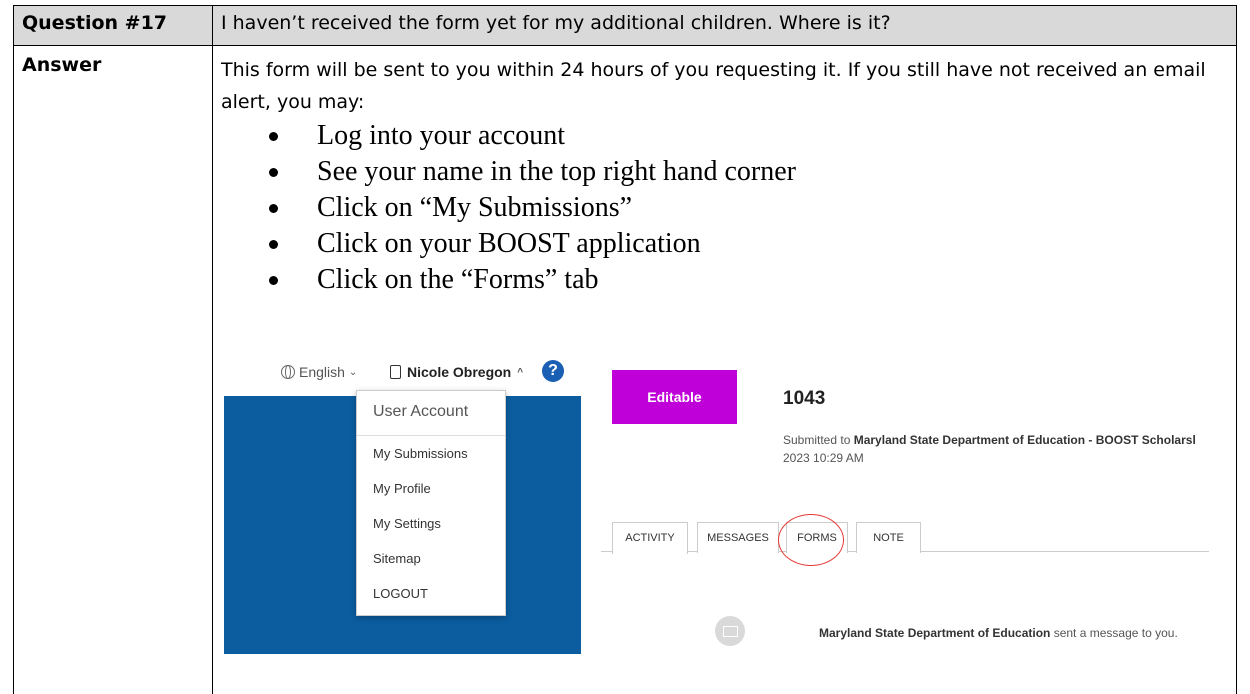  I want to click on menu-item-my-settings: My Settings, so click(431, 523).